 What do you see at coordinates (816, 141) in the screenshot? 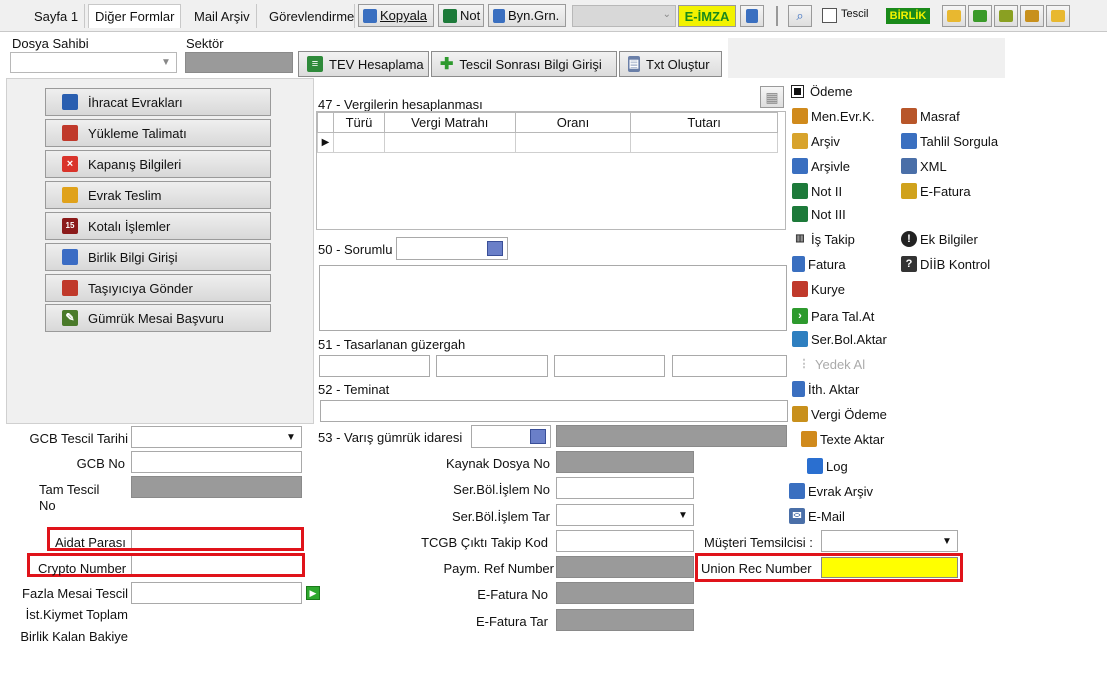
I see `arsiv-item: Arşiv` at bounding box center [816, 141].